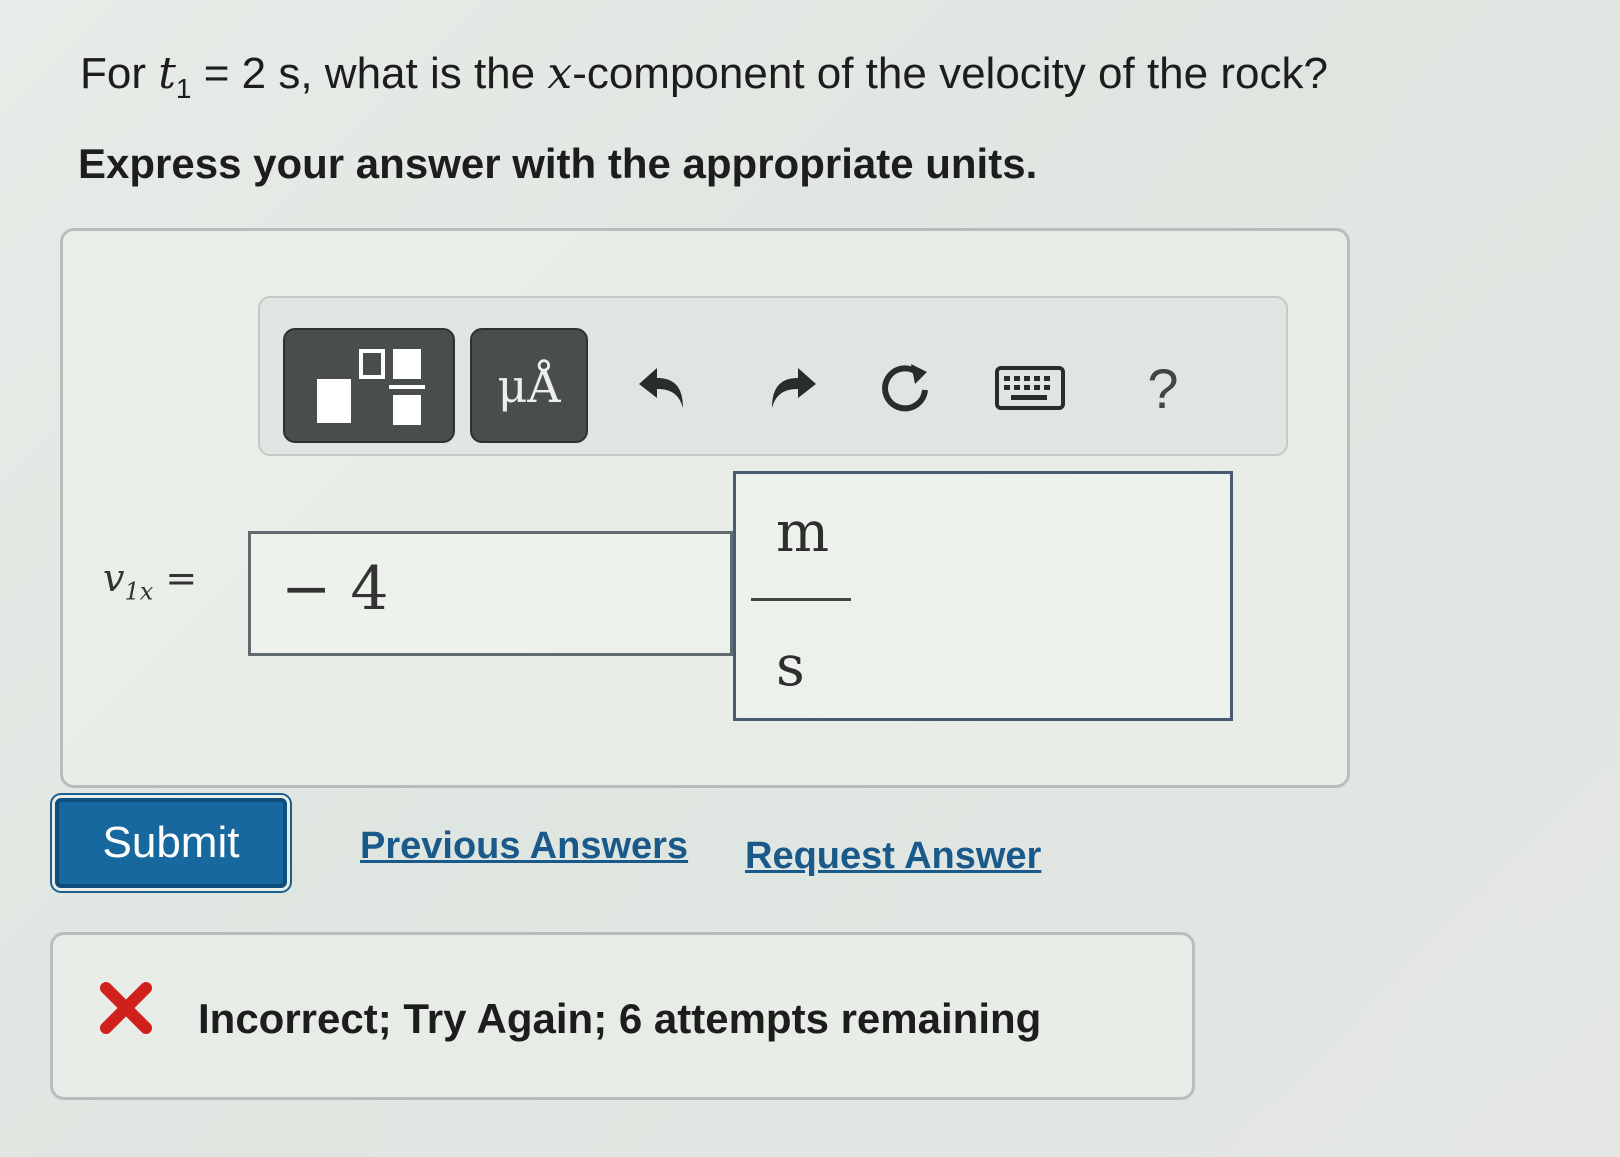  Describe the element at coordinates (183, 88) in the screenshot. I see `var-t-subscript: 1` at that location.